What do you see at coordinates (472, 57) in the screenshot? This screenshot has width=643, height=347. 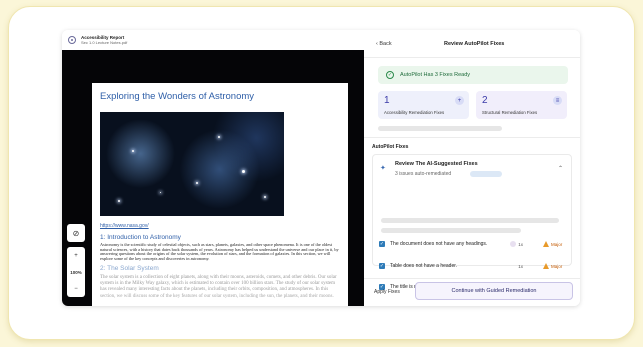 I see `header-divider` at bounding box center [472, 57].